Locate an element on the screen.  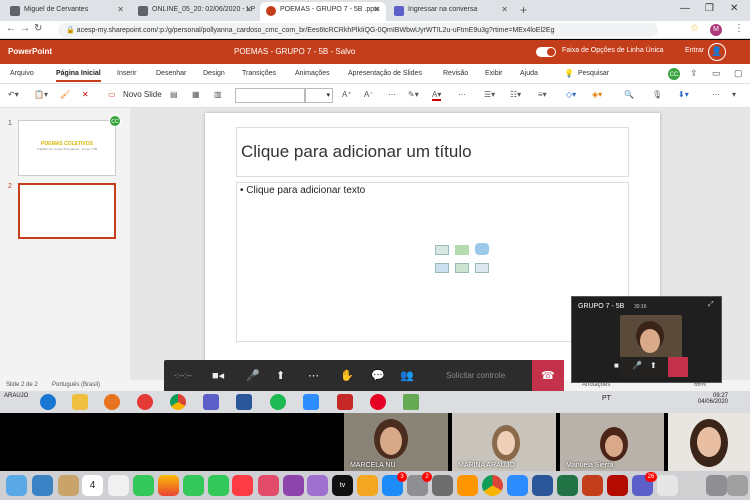
chrome-icon is located at coordinates (178, 402).